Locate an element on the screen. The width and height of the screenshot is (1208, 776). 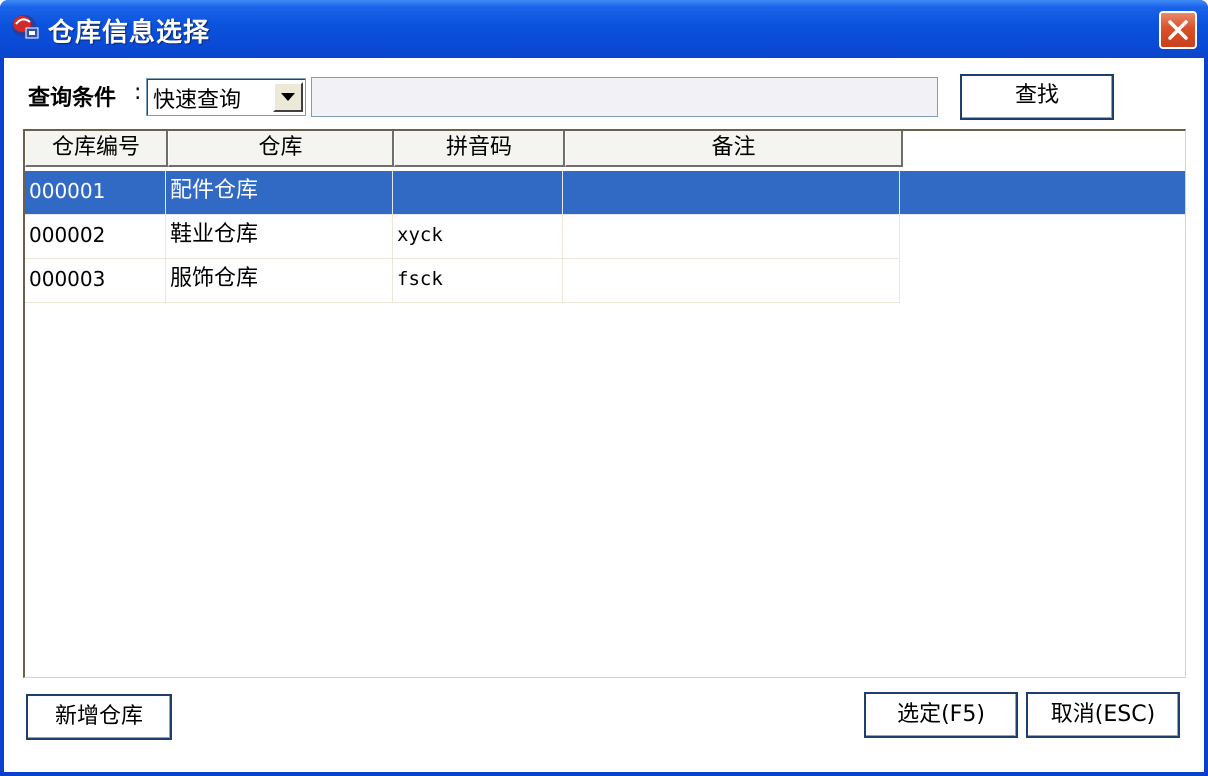
cell-pinyin: xyck is located at coordinates (478, 237).